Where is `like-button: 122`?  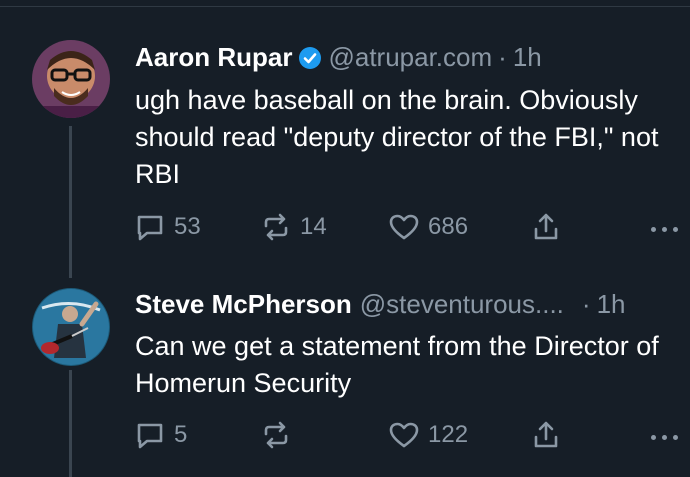 like-button: 122 is located at coordinates (428, 435).